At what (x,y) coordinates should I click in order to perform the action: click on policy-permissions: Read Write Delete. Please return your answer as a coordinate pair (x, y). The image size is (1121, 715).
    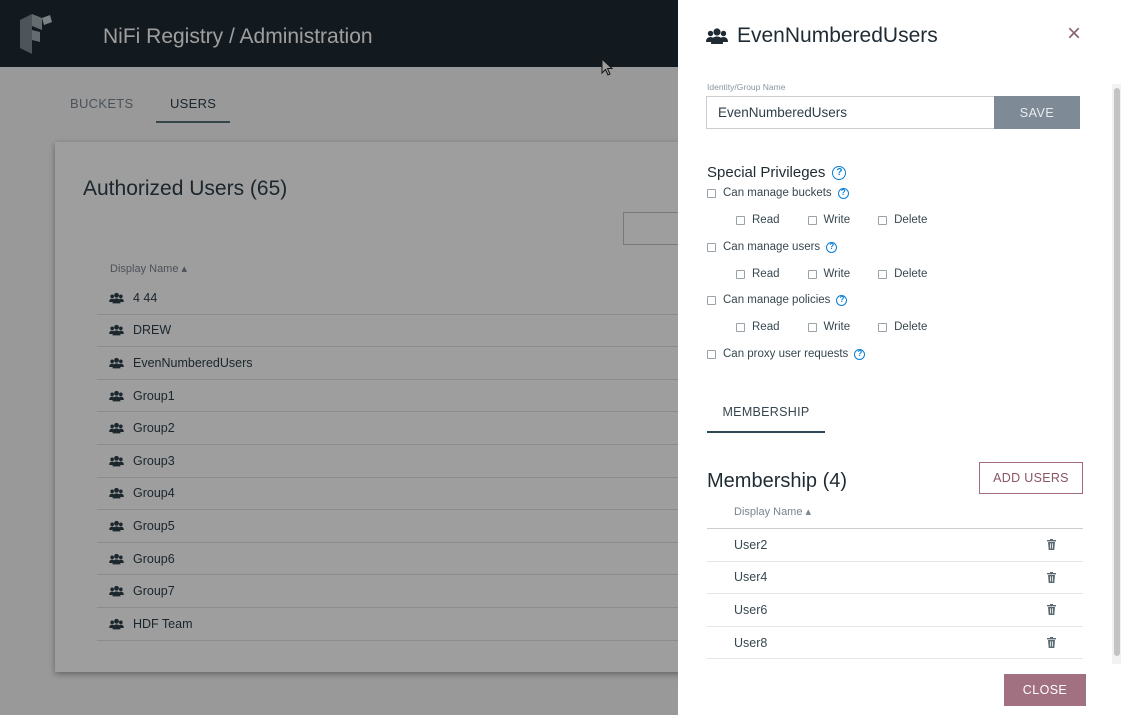
    Looking at the image, I should click on (845, 327).